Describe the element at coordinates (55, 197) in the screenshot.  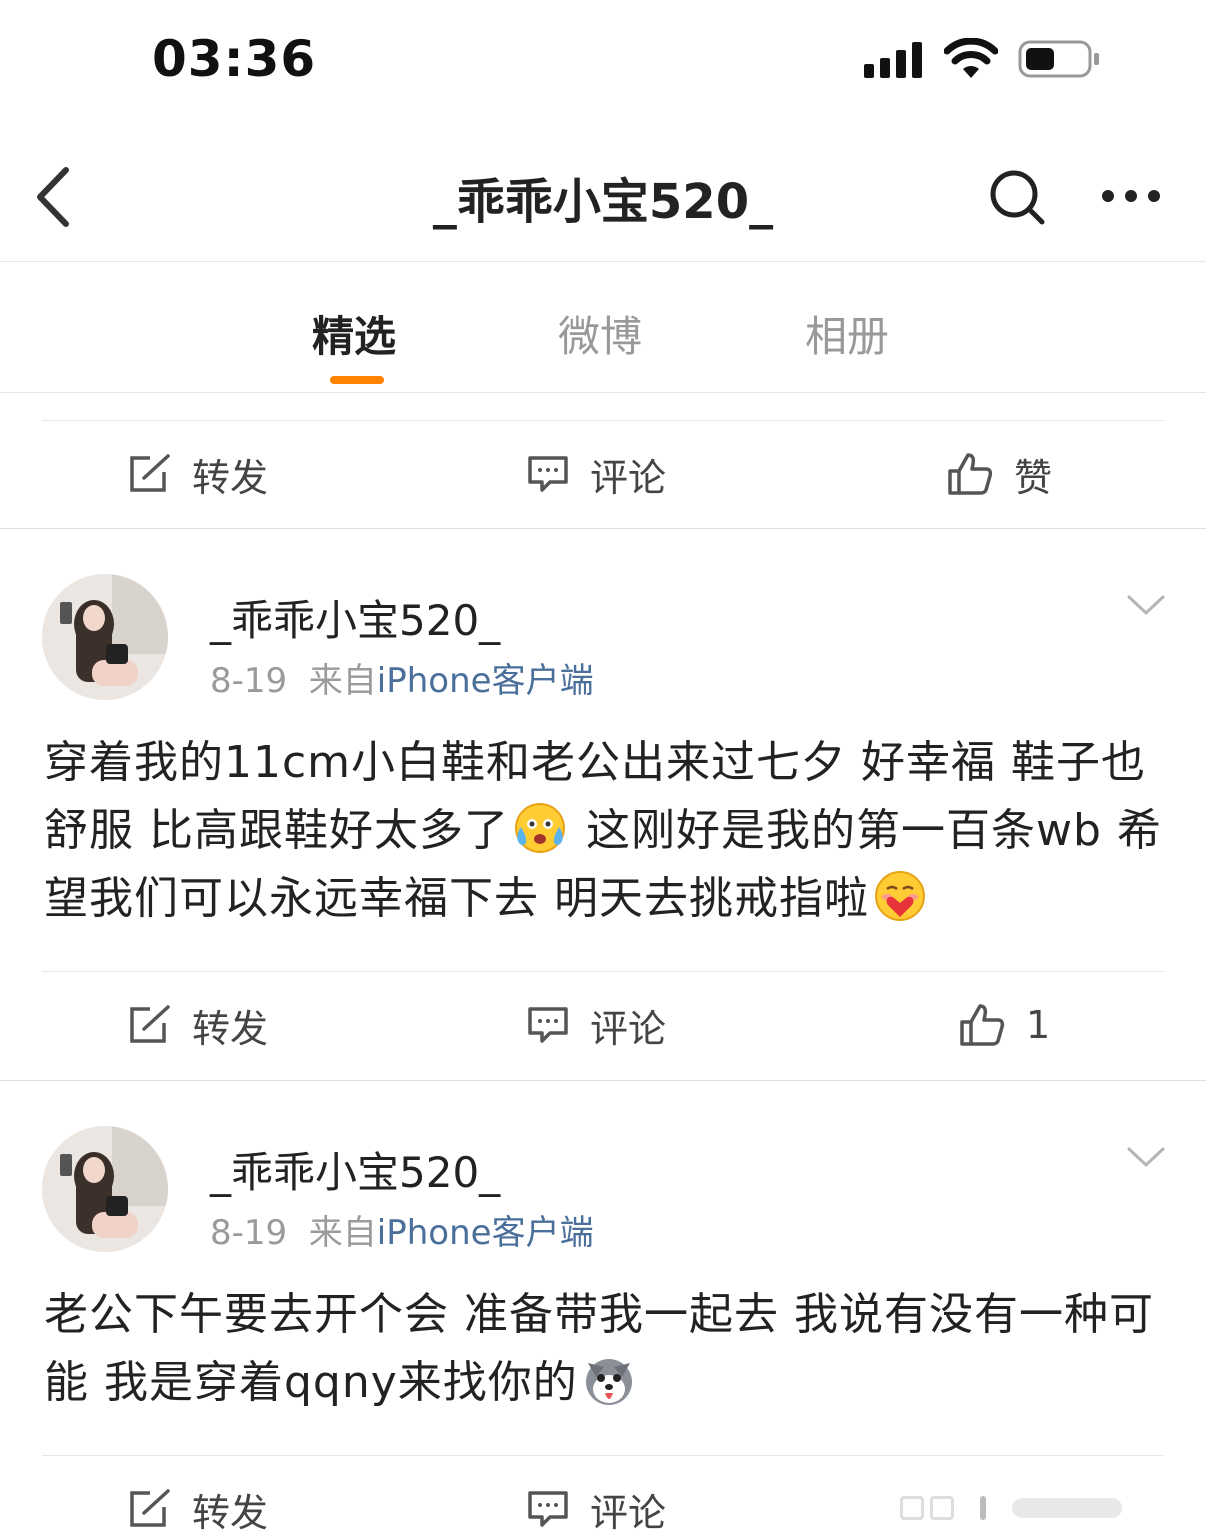
I see `back-arrow-icon` at that location.